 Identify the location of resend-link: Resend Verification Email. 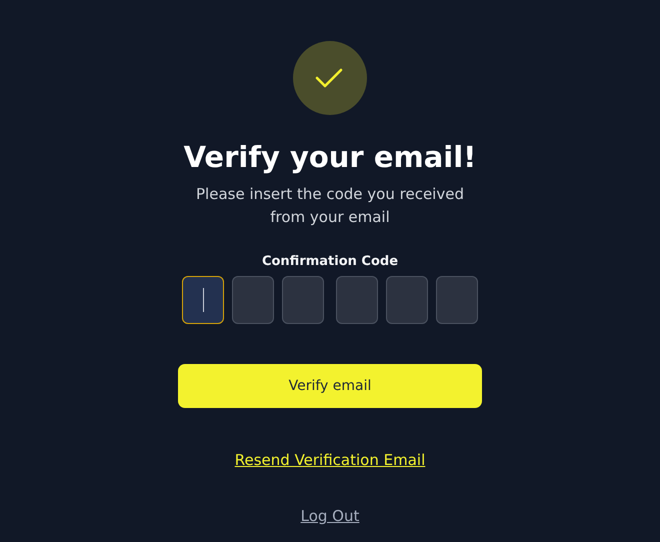
(330, 460).